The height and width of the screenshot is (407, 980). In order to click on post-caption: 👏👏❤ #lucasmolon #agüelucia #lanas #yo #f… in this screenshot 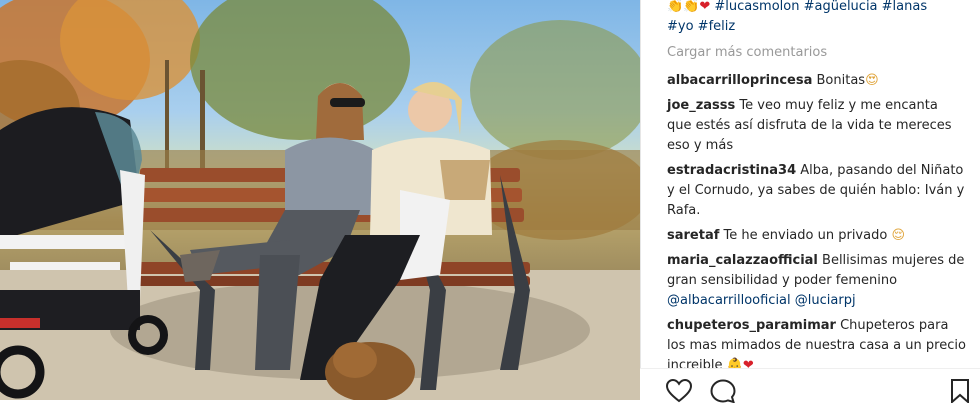, I will do `click(816, 18)`.